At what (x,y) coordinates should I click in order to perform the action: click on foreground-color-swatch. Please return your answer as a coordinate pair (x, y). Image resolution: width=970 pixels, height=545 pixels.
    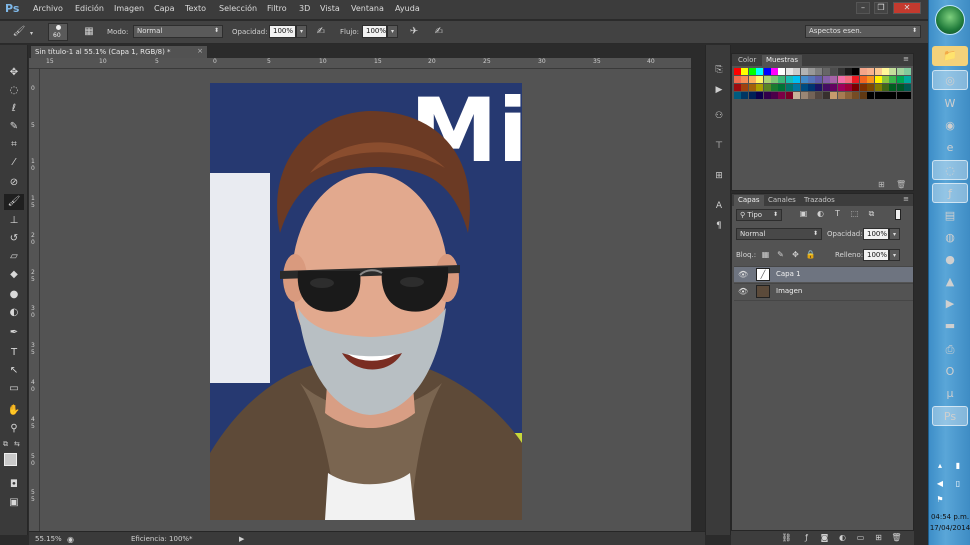
    Looking at the image, I should click on (10, 459).